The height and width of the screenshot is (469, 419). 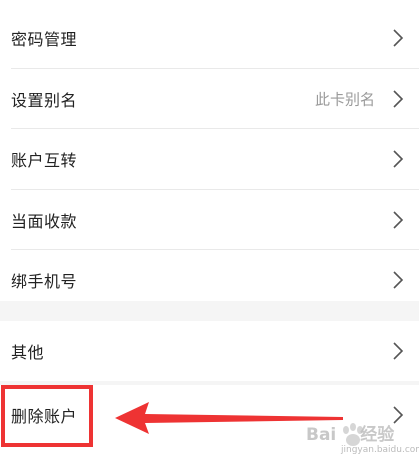 What do you see at coordinates (209, 159) in the screenshot?
I see `settings-item-transfer: 账户互转` at bounding box center [209, 159].